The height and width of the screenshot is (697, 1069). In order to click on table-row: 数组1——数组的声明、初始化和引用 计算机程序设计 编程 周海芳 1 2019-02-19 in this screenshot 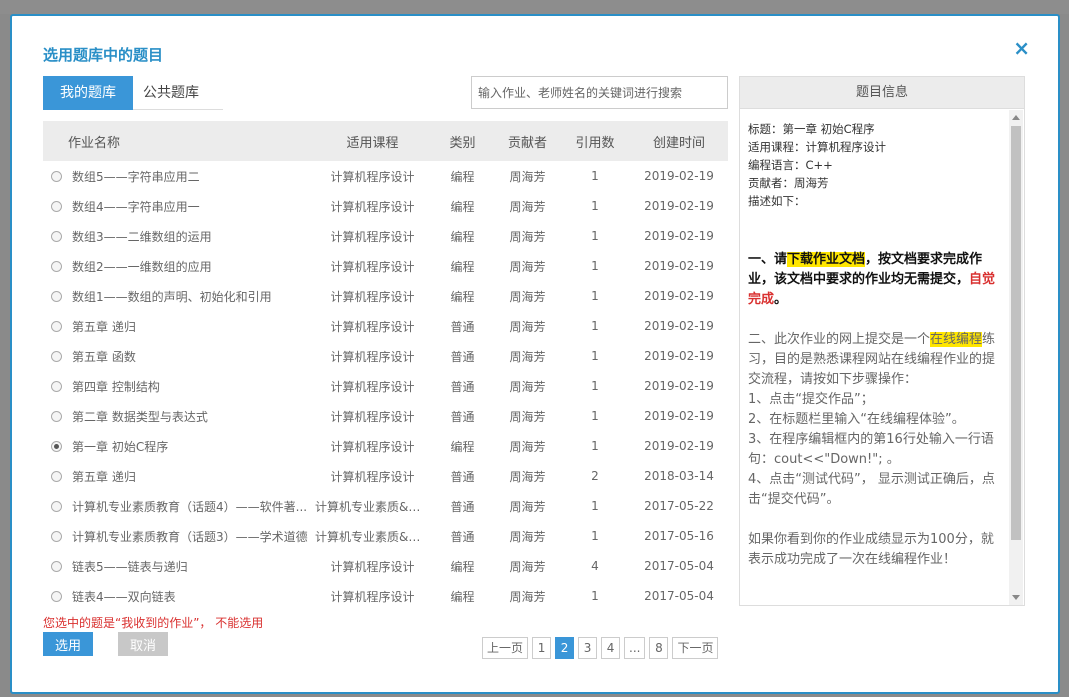, I will do `click(385, 296)`.